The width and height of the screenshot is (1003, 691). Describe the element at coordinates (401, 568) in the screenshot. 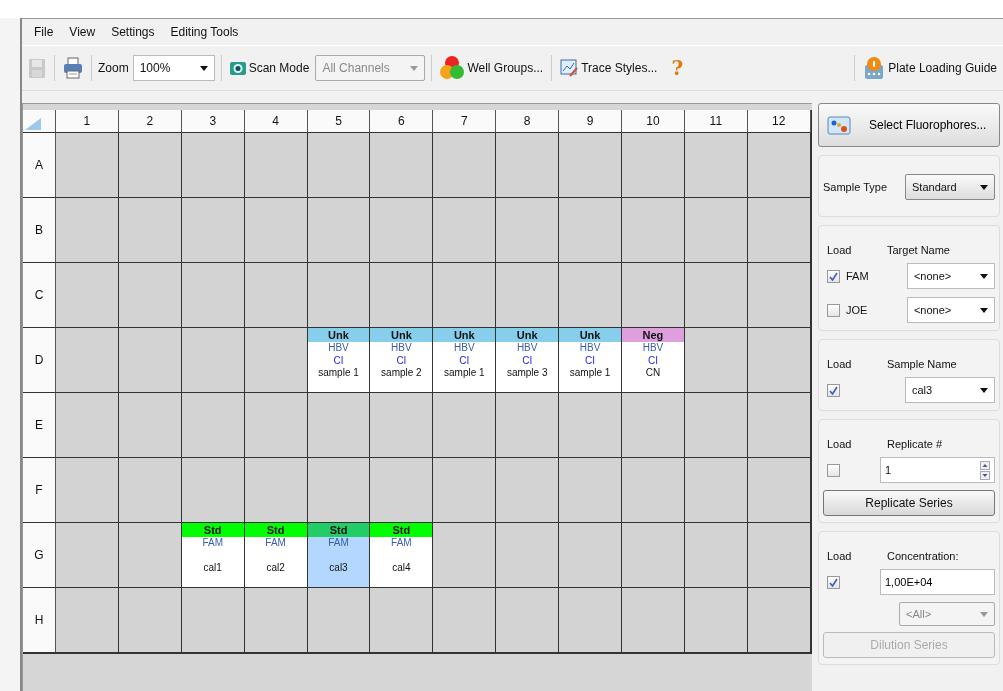

I see `well-sample: cal4` at that location.